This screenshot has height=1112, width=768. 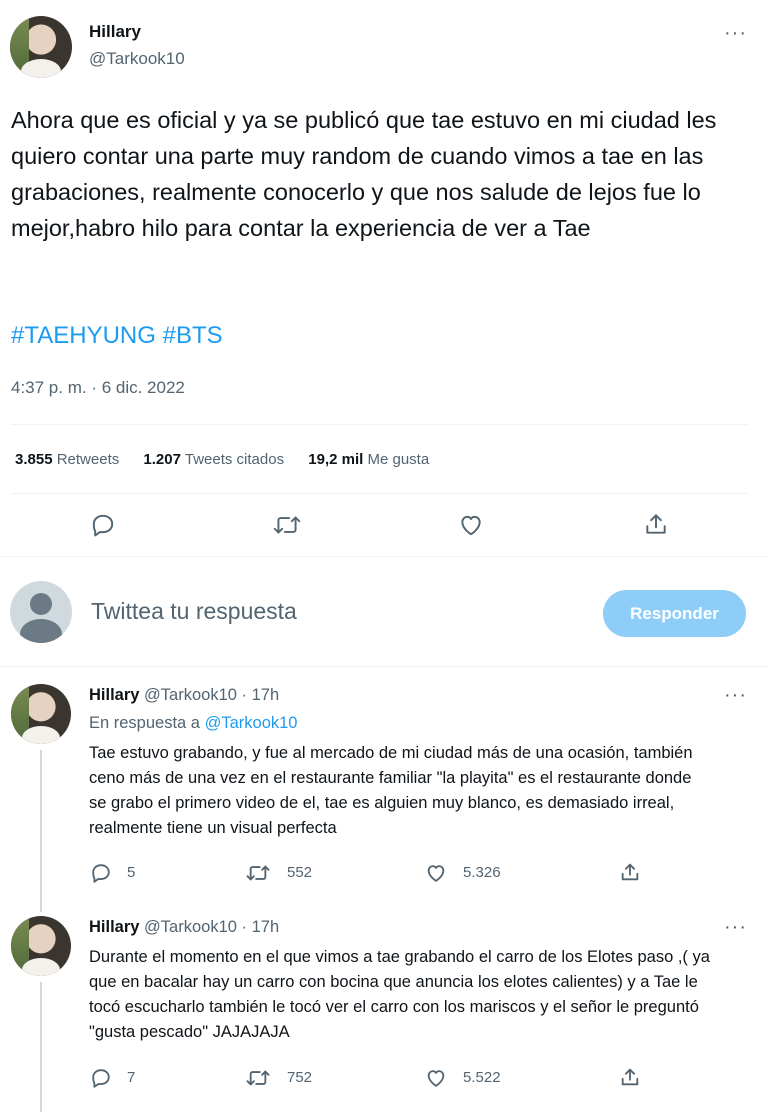 What do you see at coordinates (41, 612) in the screenshot?
I see `default-avatar-icon` at bounding box center [41, 612].